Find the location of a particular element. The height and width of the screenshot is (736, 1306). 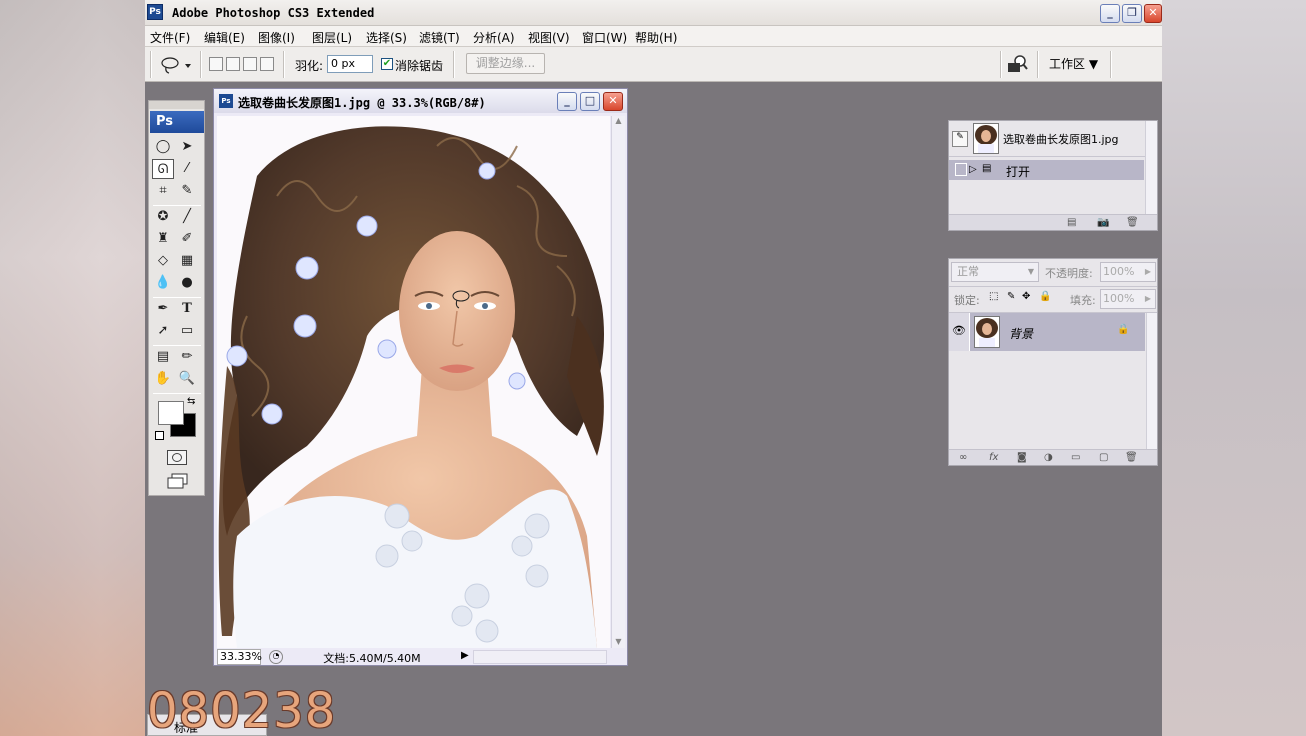

layer-visibility-eye-icon: 👁 is located at coordinates (959, 332).